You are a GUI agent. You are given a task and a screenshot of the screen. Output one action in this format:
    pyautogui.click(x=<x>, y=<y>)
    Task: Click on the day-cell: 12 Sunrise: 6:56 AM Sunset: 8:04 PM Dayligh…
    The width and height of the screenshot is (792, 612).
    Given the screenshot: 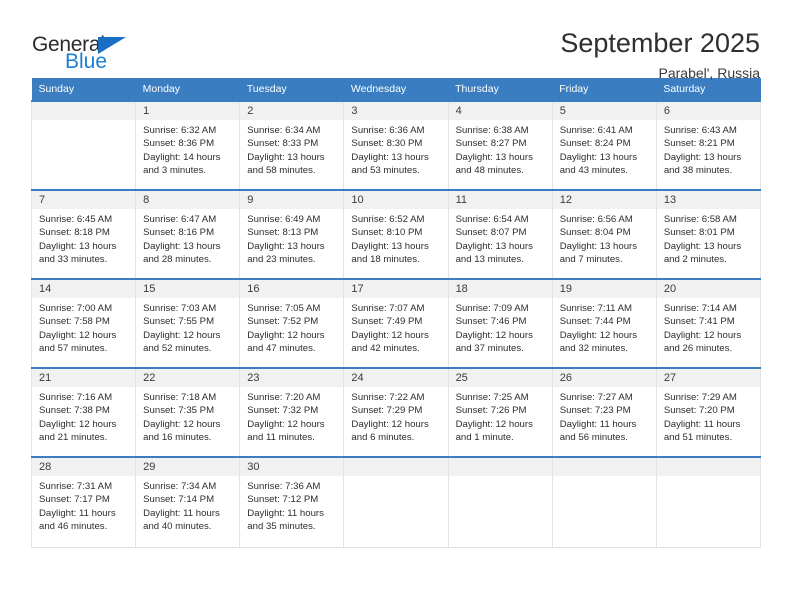 What is the action you would take?
    pyautogui.click(x=604, y=234)
    